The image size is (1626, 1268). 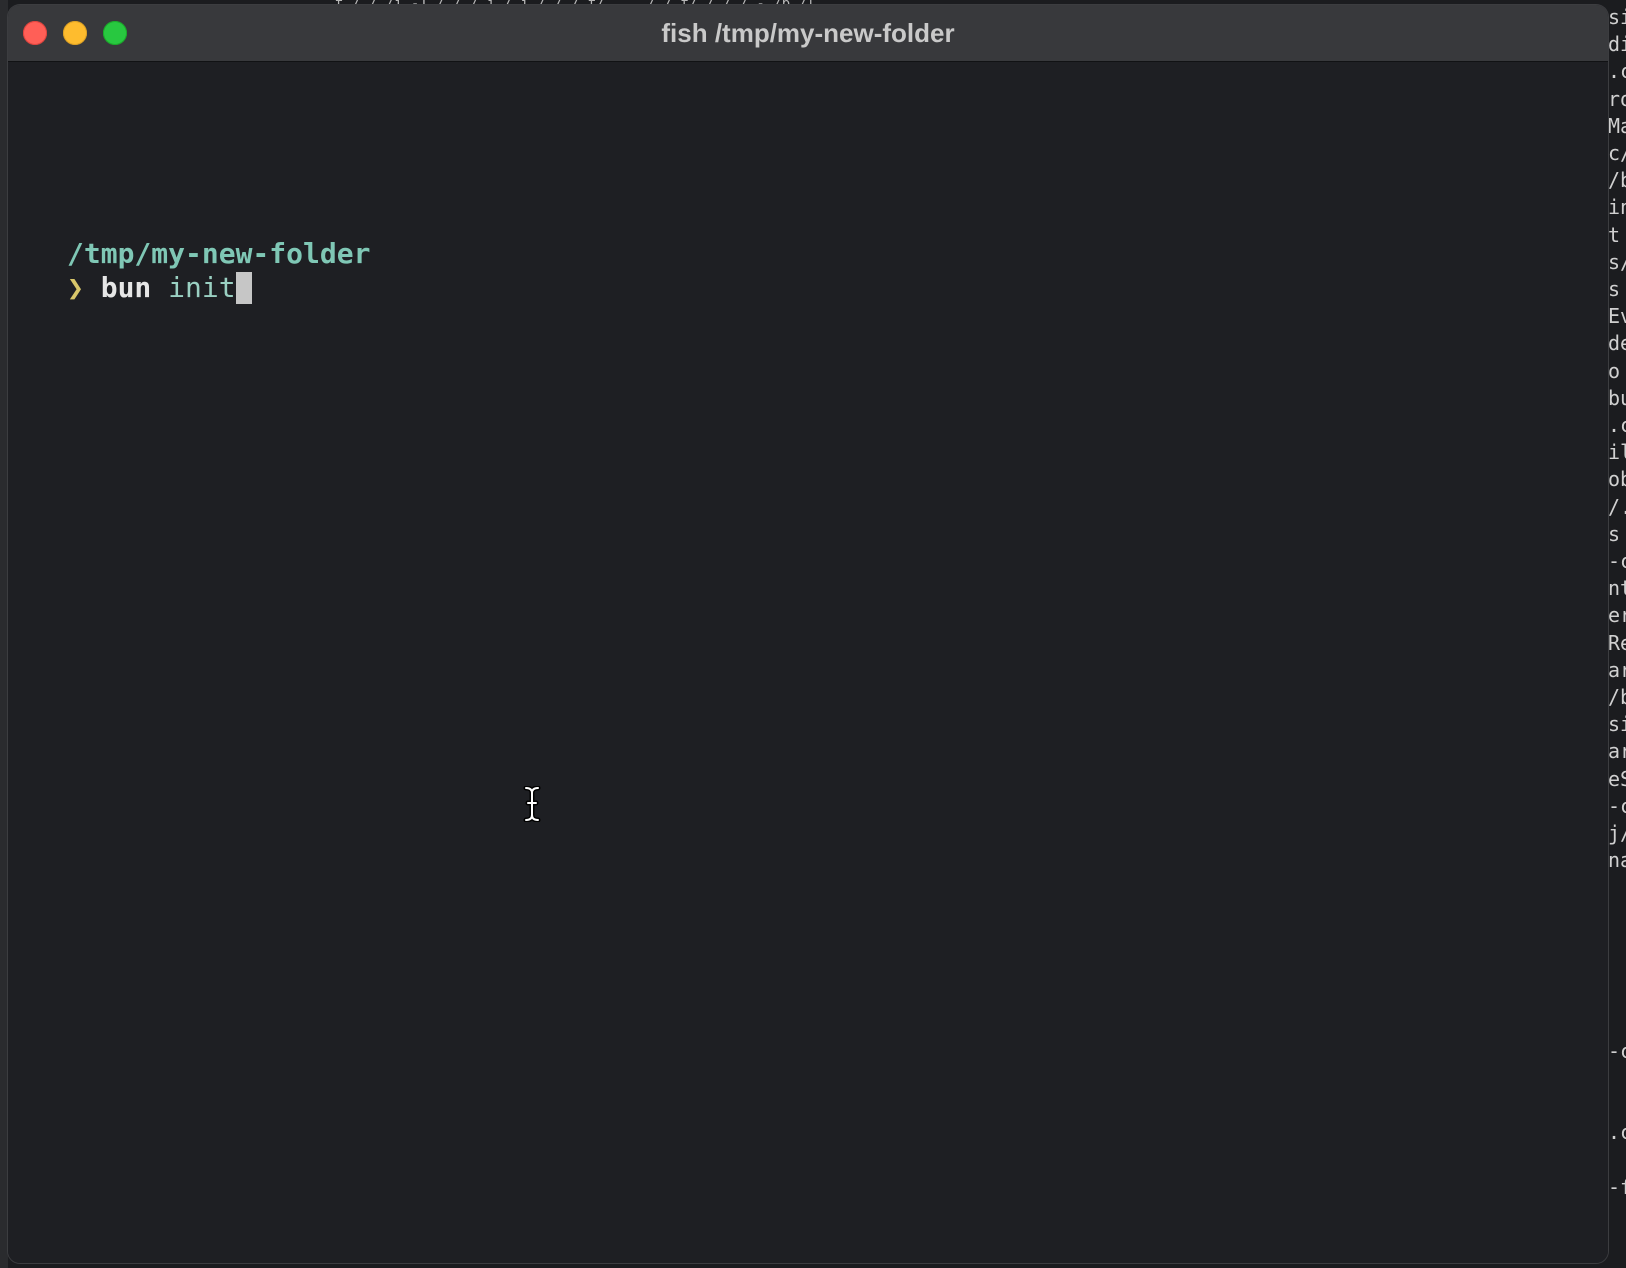 What do you see at coordinates (1617, 588) in the screenshot?
I see `background-terminal-line: nt` at bounding box center [1617, 588].